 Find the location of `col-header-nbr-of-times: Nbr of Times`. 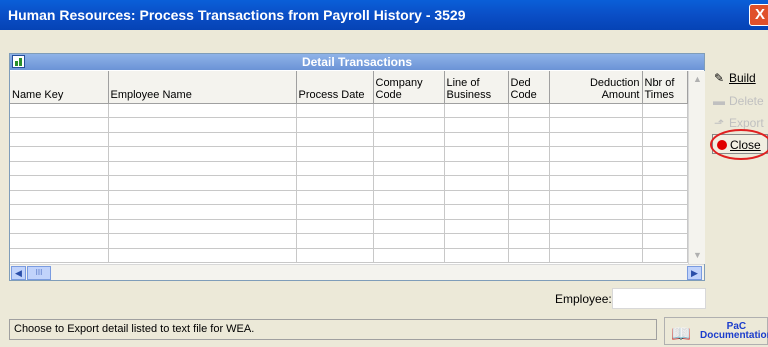

col-header-nbr-of-times: Nbr of Times is located at coordinates (665, 87).